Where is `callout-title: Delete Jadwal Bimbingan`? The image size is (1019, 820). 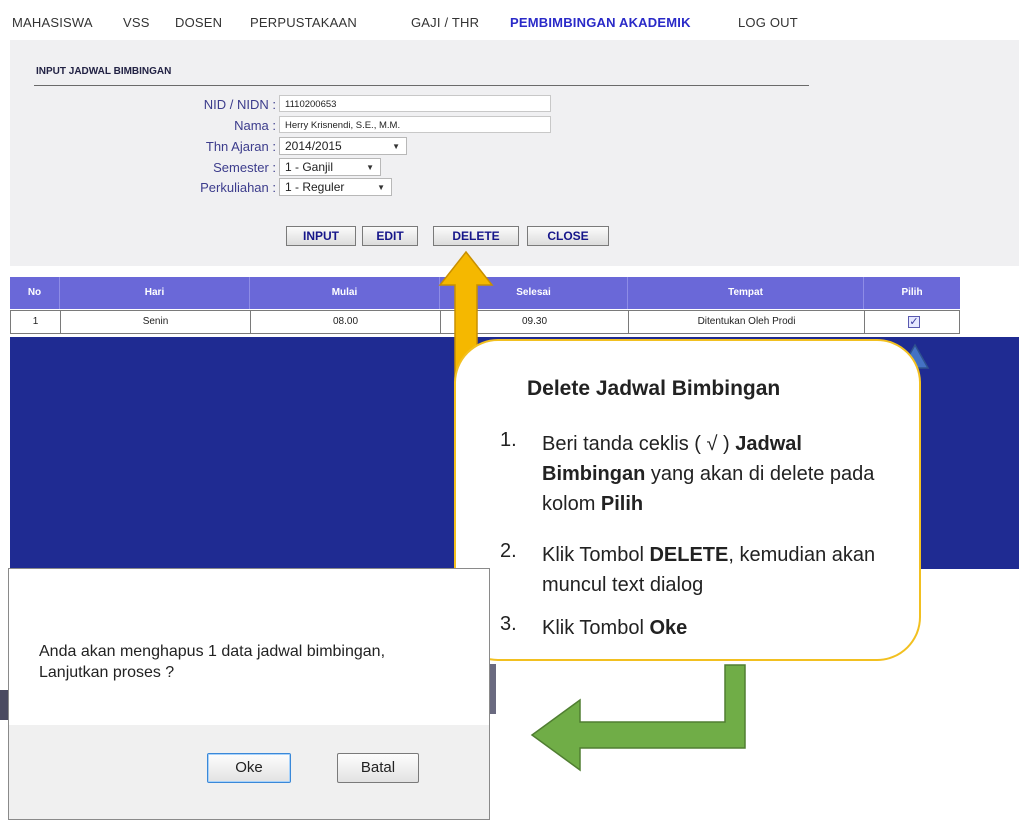
callout-title: Delete Jadwal Bimbingan is located at coordinates (654, 388).